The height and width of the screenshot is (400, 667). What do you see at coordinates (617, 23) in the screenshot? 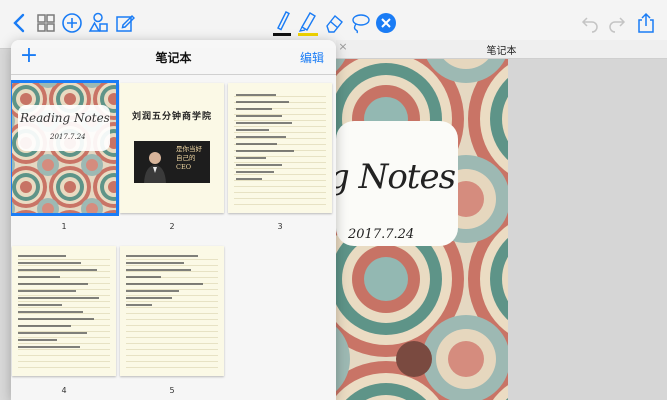
I see `redo-icon` at bounding box center [617, 23].